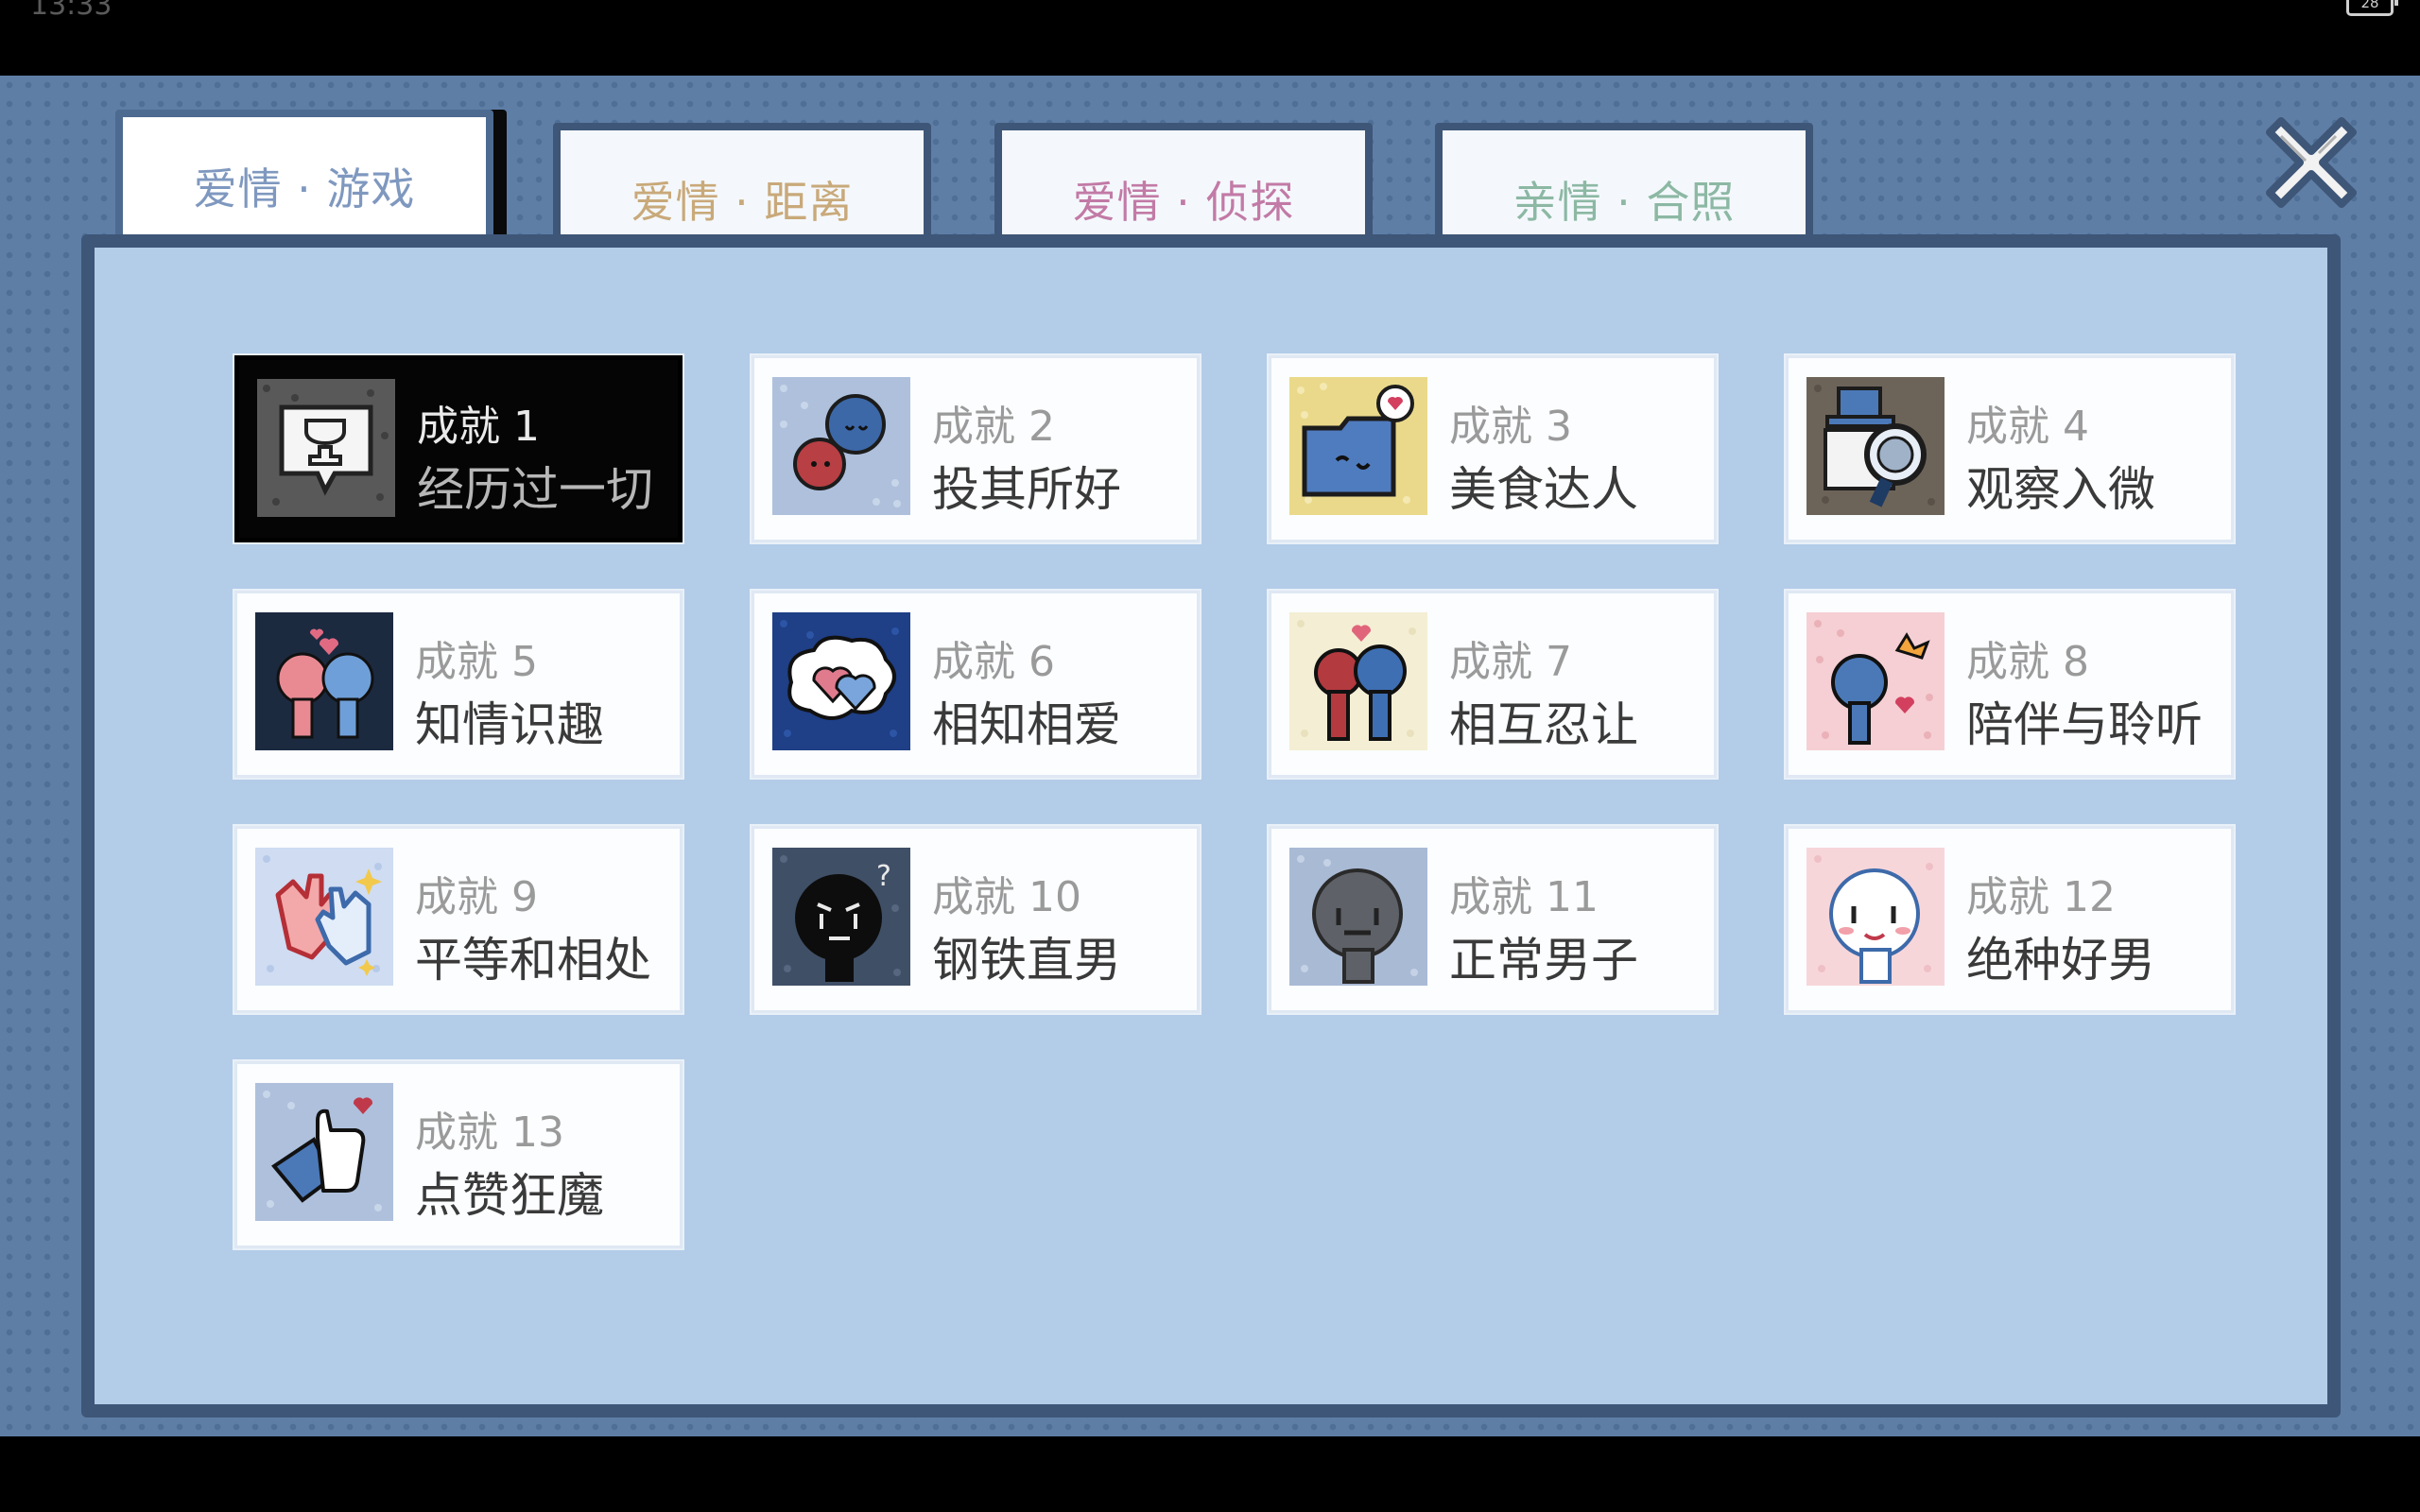 This screenshot has width=2420, height=1512. I want to click on achievement-name: 平等和相处, so click(533, 960).